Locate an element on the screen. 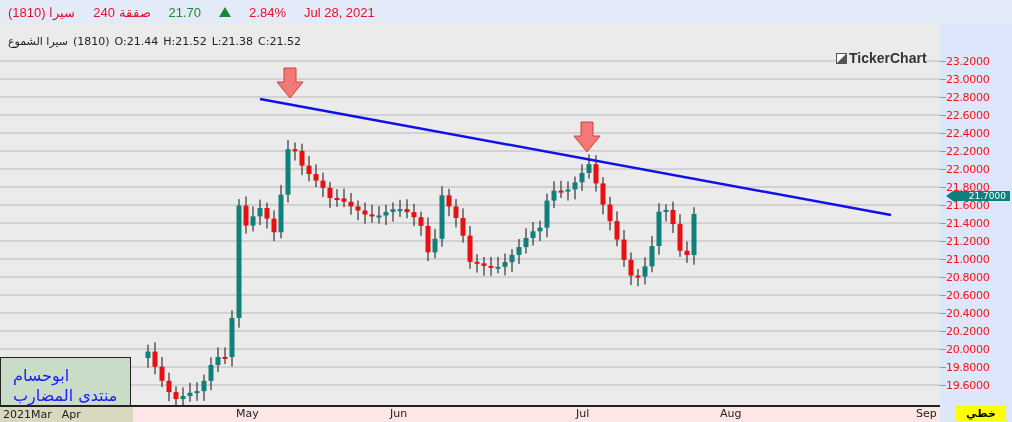  ohlc-legend-text: H:21.52 is located at coordinates (185, 41).